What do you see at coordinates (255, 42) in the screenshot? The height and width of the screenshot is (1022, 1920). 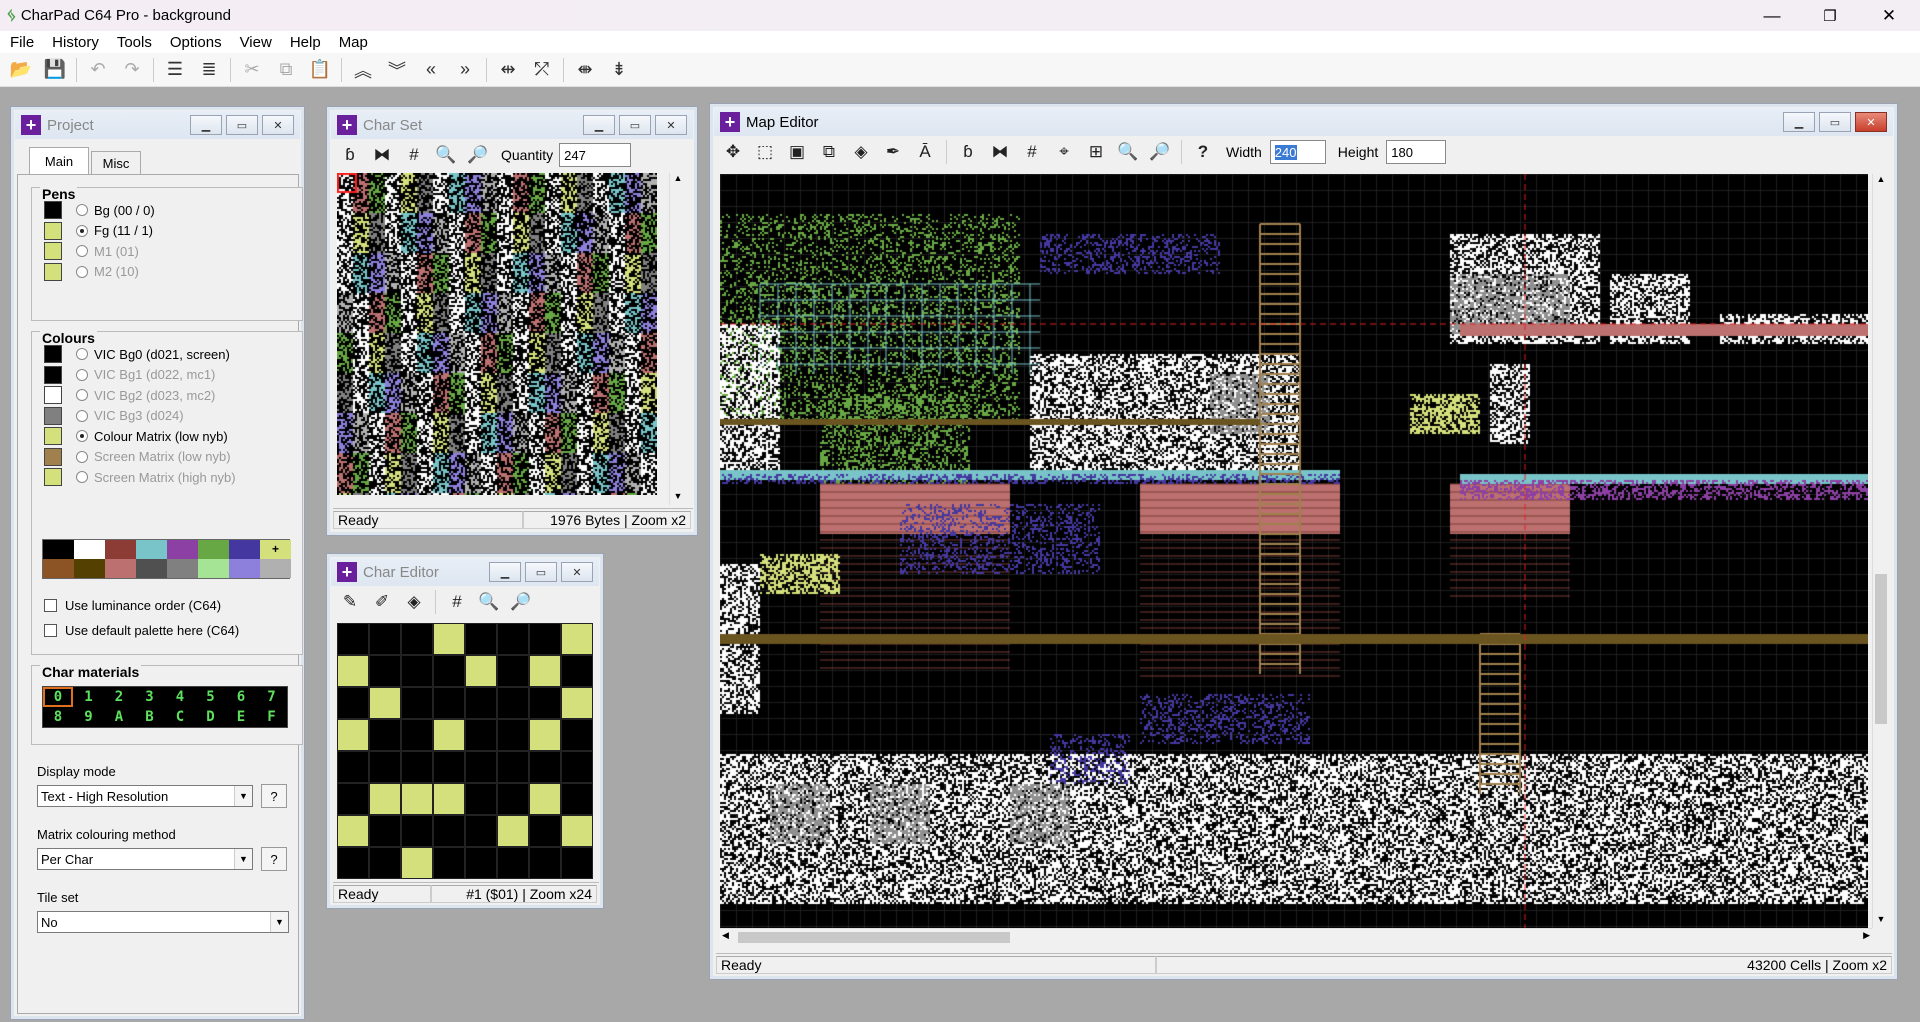 I see `menu-view: View` at bounding box center [255, 42].